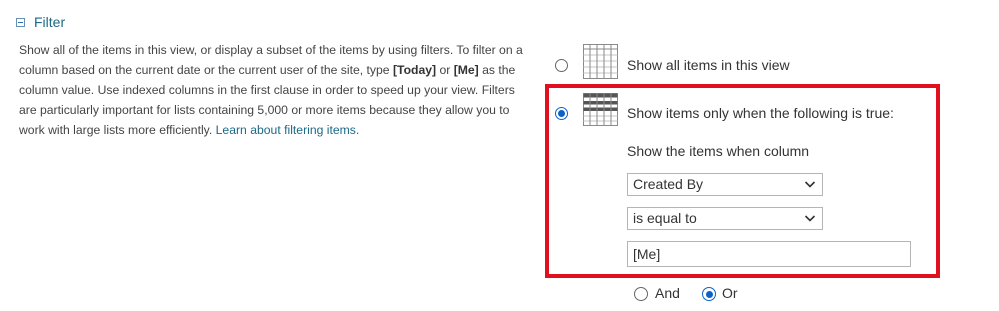 Image resolution: width=999 pixels, height=311 pixels. What do you see at coordinates (445, 70) in the screenshot?
I see `description-text-2: or` at bounding box center [445, 70].